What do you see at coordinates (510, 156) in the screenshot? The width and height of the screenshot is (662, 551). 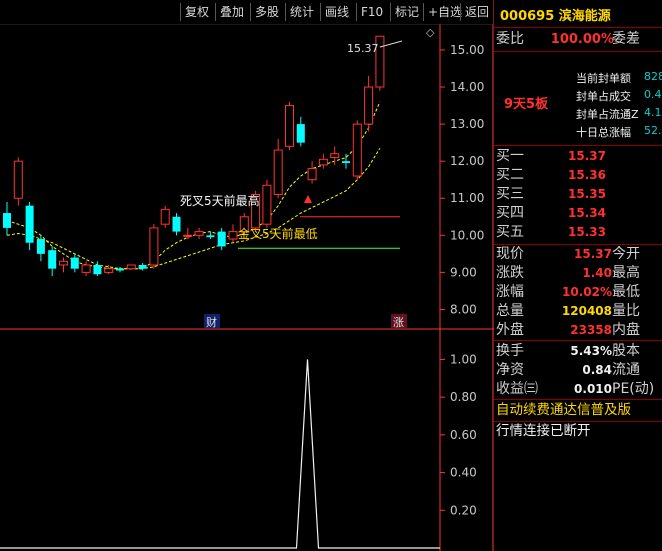 I see `buy_rows-label: 买一` at bounding box center [510, 156].